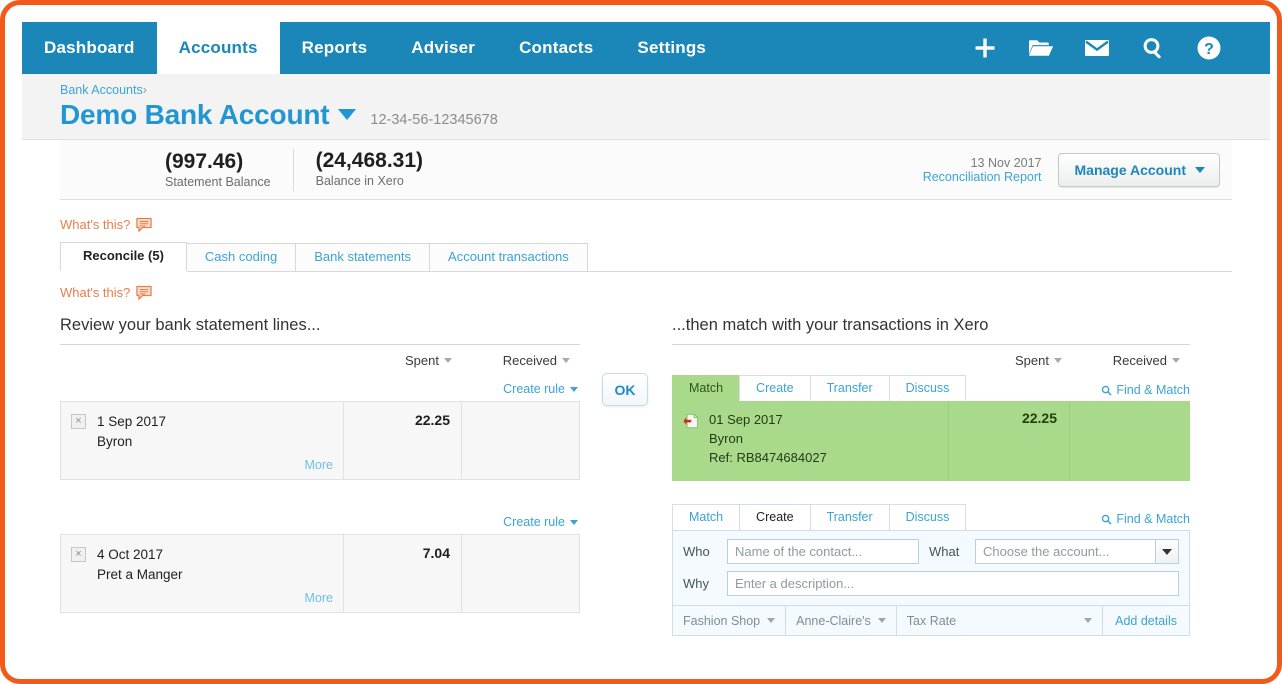 The width and height of the screenshot is (1282, 684). What do you see at coordinates (359, 180) in the screenshot?
I see `xero-balance-label: Balance in Xero` at bounding box center [359, 180].